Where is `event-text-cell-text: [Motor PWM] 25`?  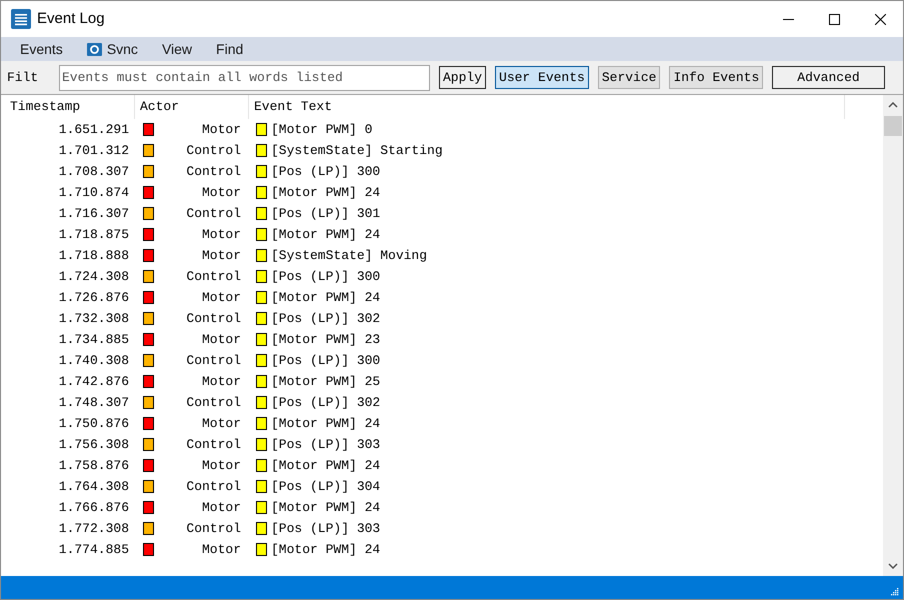
event-text-cell-text: [Motor PWM] 25 is located at coordinates (325, 381).